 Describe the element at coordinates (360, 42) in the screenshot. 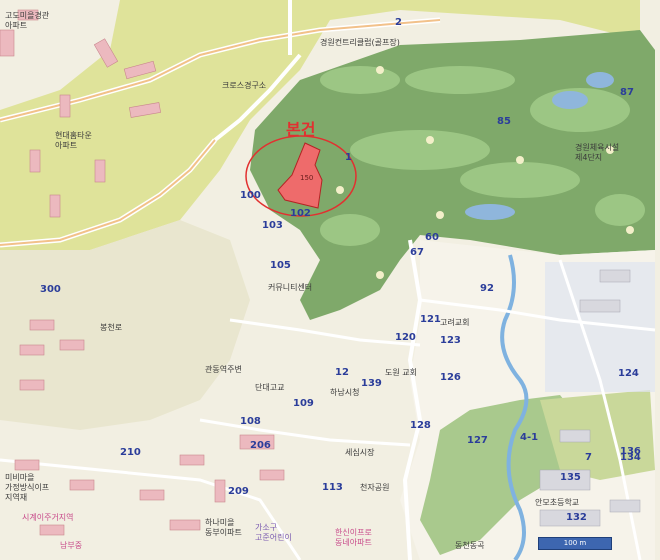

I see `place-label: 경원컨트리클럽(골프장)` at that location.